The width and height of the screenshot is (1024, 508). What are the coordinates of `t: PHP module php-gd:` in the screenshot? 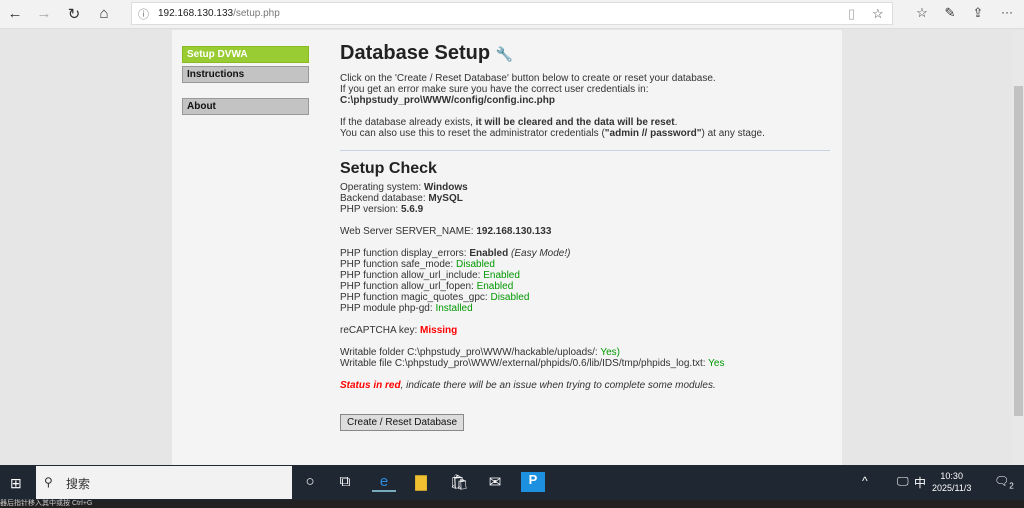 It's located at (388, 308).